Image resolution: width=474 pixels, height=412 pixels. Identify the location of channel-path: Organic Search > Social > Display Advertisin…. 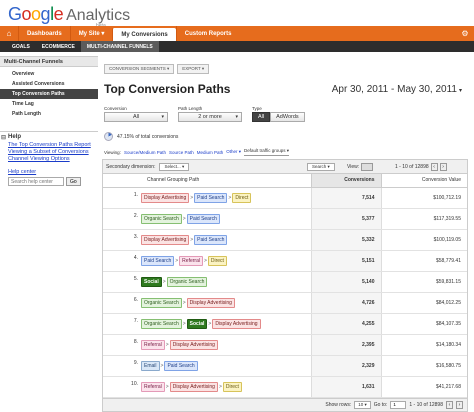
(216, 323).